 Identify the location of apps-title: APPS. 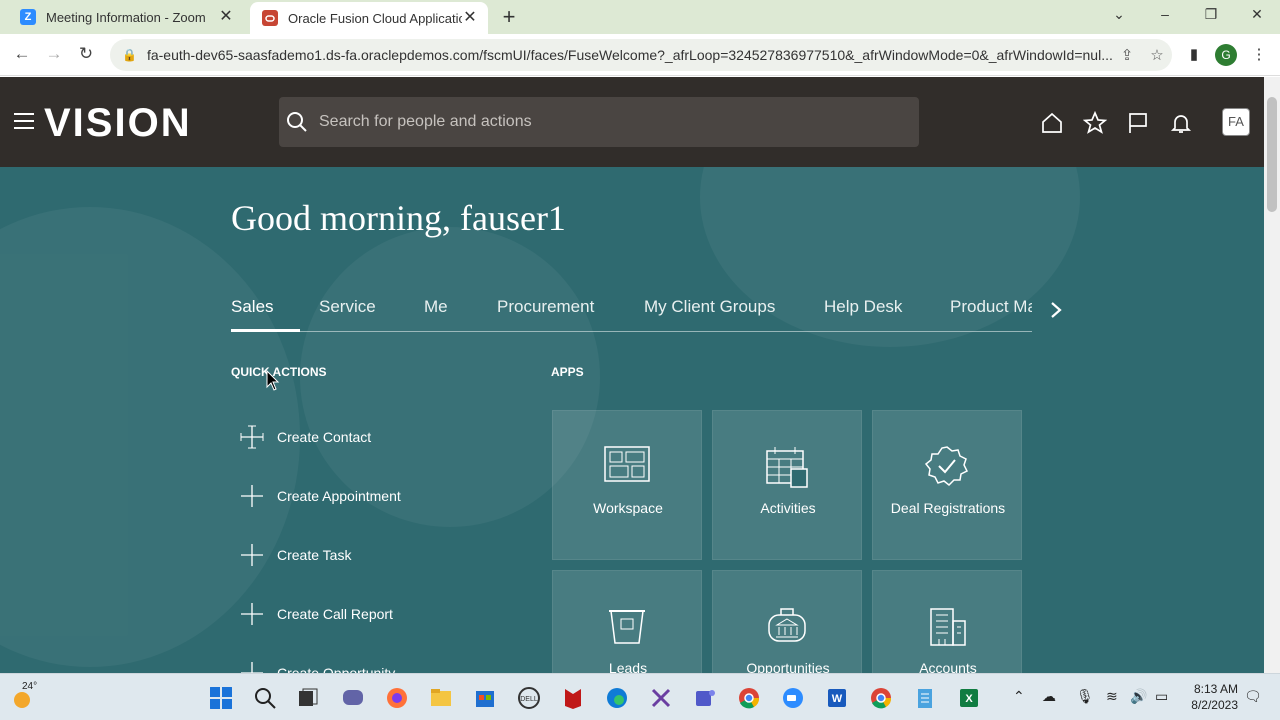
(567, 372).